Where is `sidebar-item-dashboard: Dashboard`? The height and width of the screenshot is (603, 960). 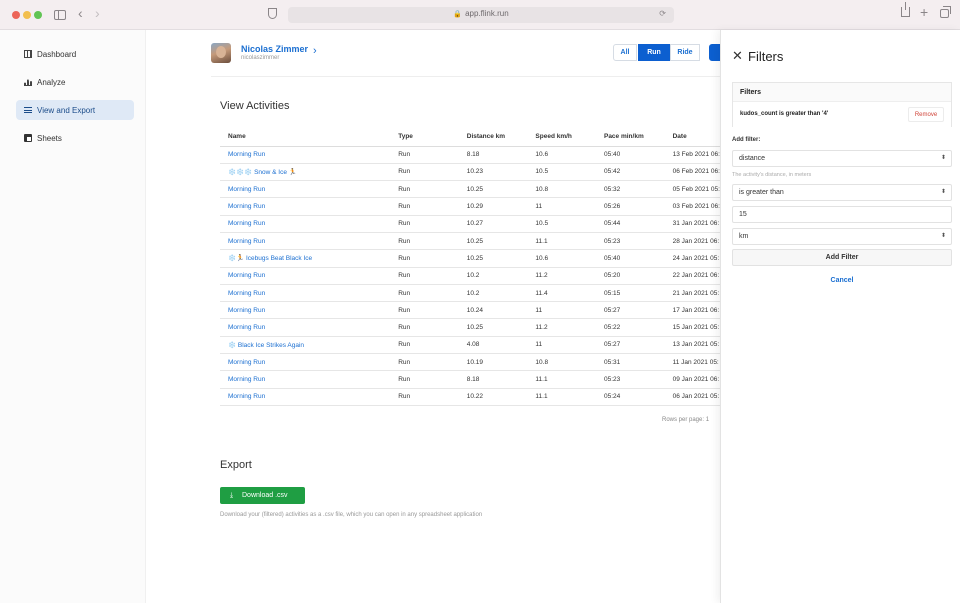 sidebar-item-dashboard: Dashboard is located at coordinates (75, 54).